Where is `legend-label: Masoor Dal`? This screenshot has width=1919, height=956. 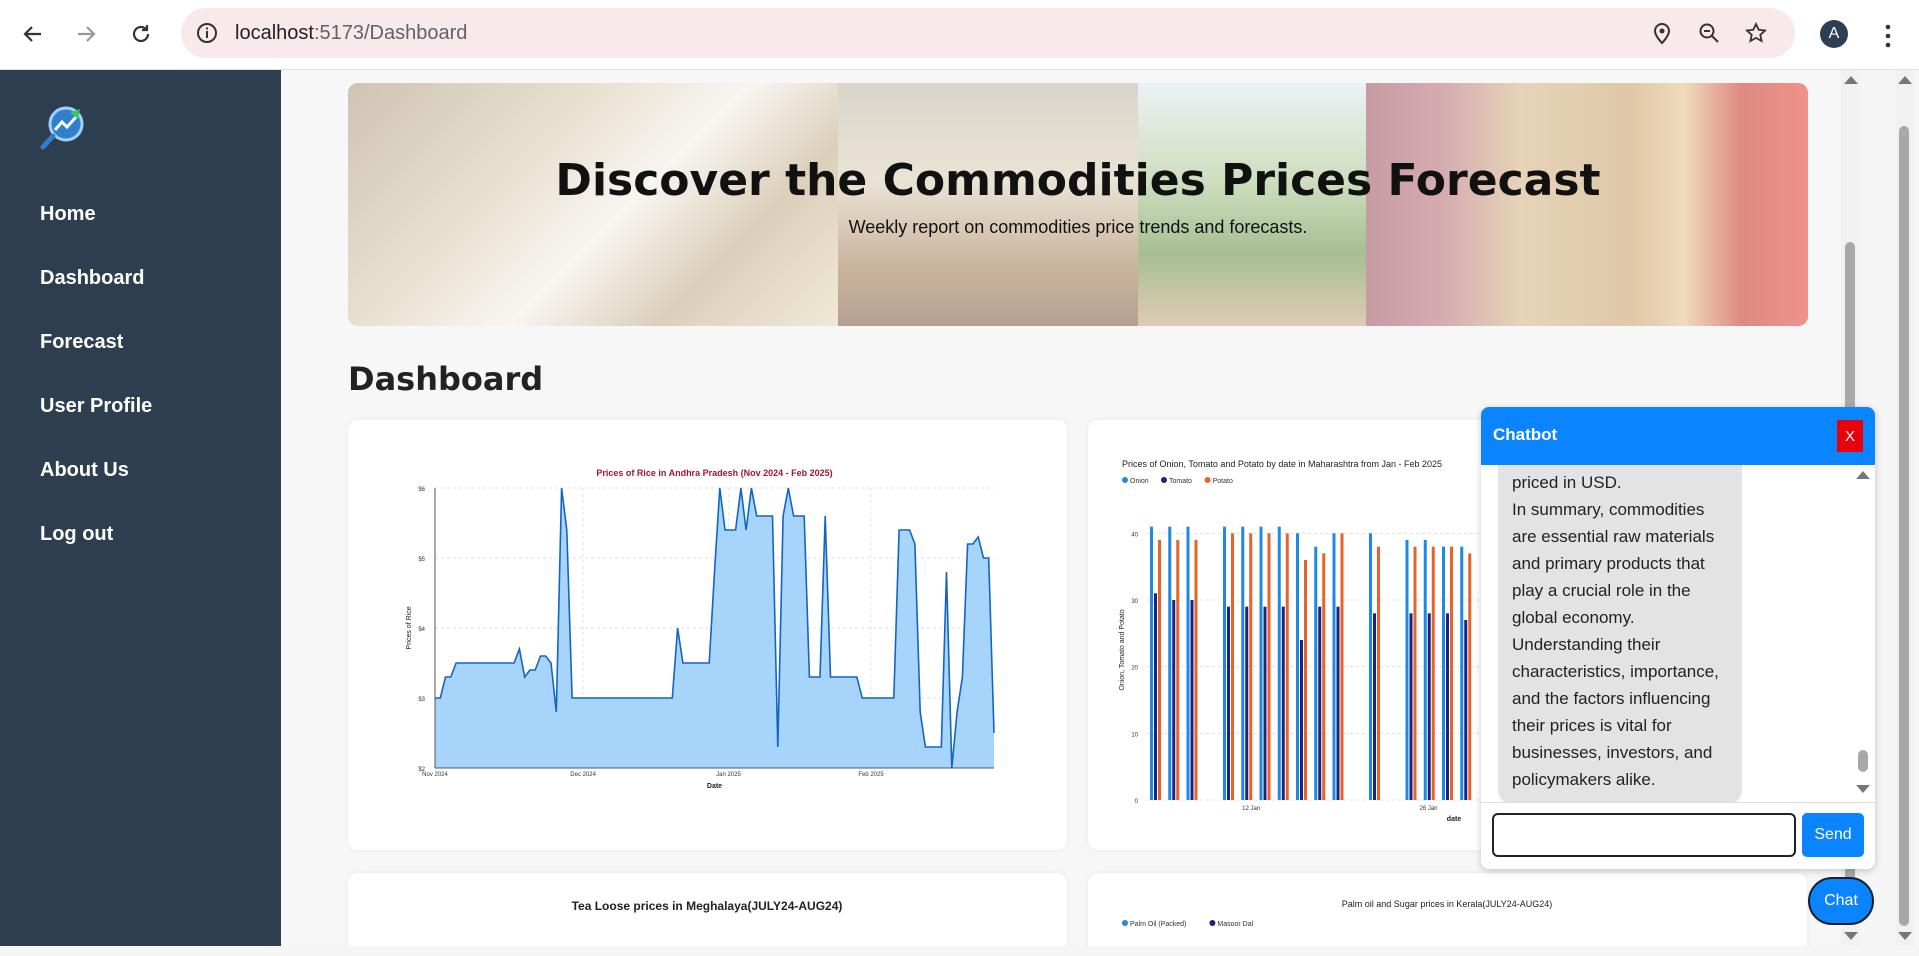
legend-label: Masoor Dal is located at coordinates (1235, 924).